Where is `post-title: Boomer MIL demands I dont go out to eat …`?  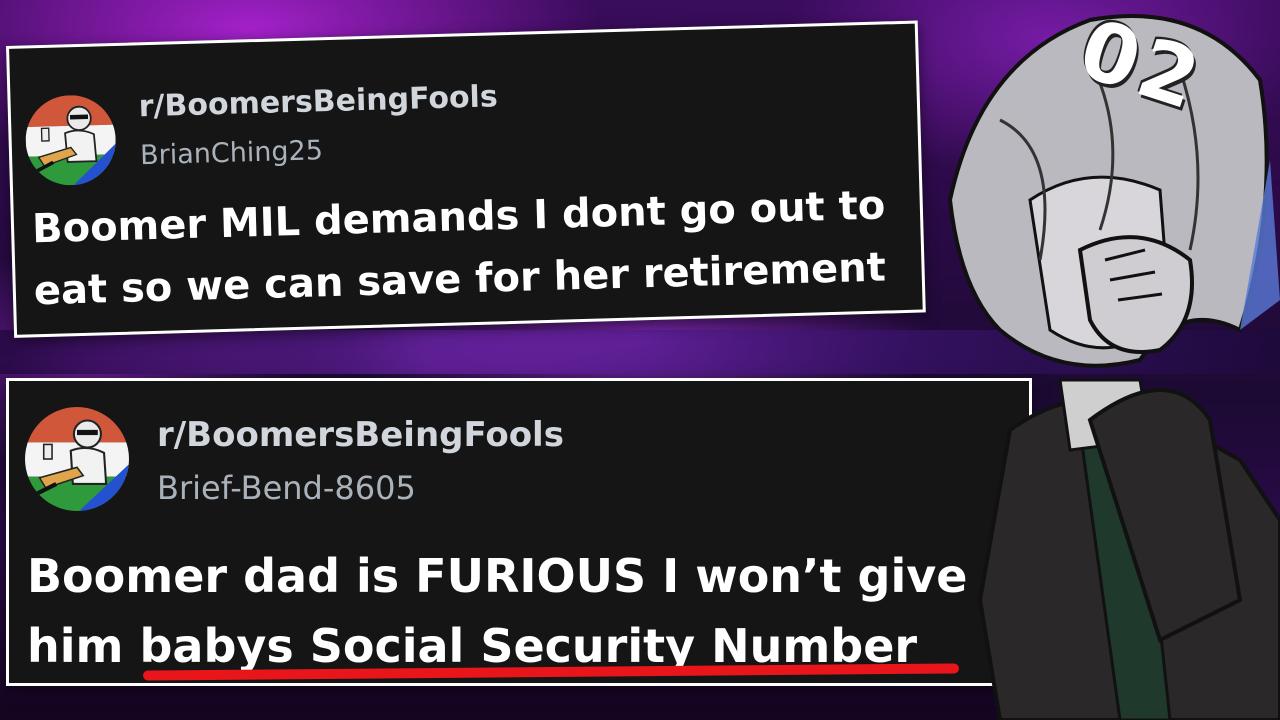 post-title: Boomer MIL demands I dont go out to eat … is located at coordinates (459, 249).